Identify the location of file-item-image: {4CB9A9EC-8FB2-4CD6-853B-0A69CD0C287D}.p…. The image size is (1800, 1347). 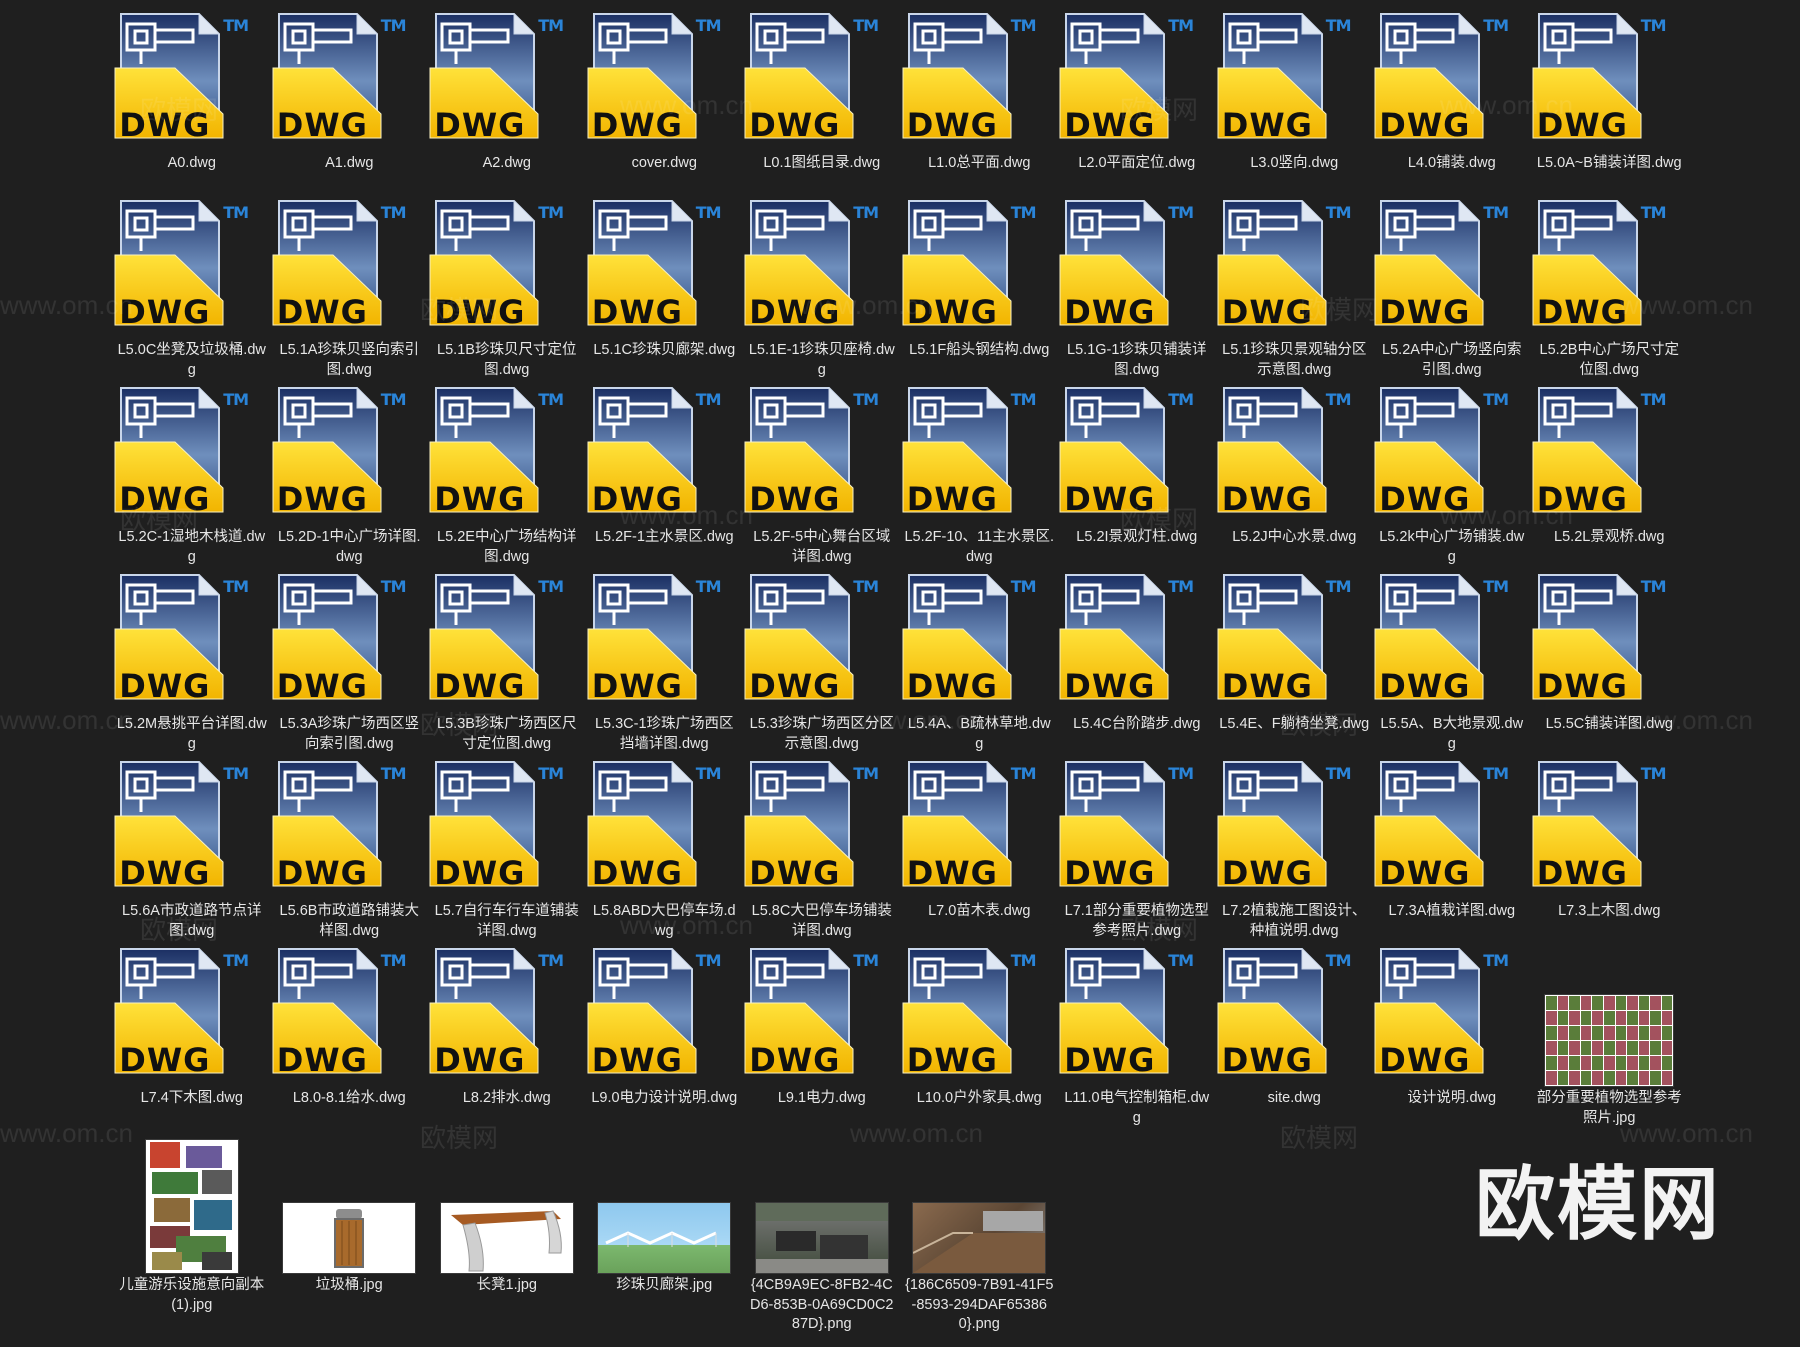
(822, 1237).